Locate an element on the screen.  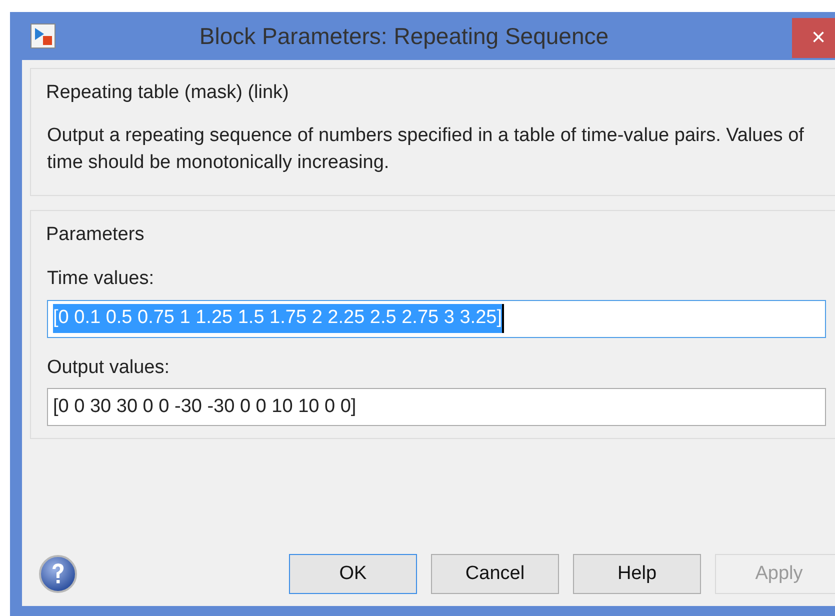
description-text: Output a repeating sequence of numbers specified in a table of time-value pairs. Values of time should be monotonically increasing. is located at coordinates (426, 150).